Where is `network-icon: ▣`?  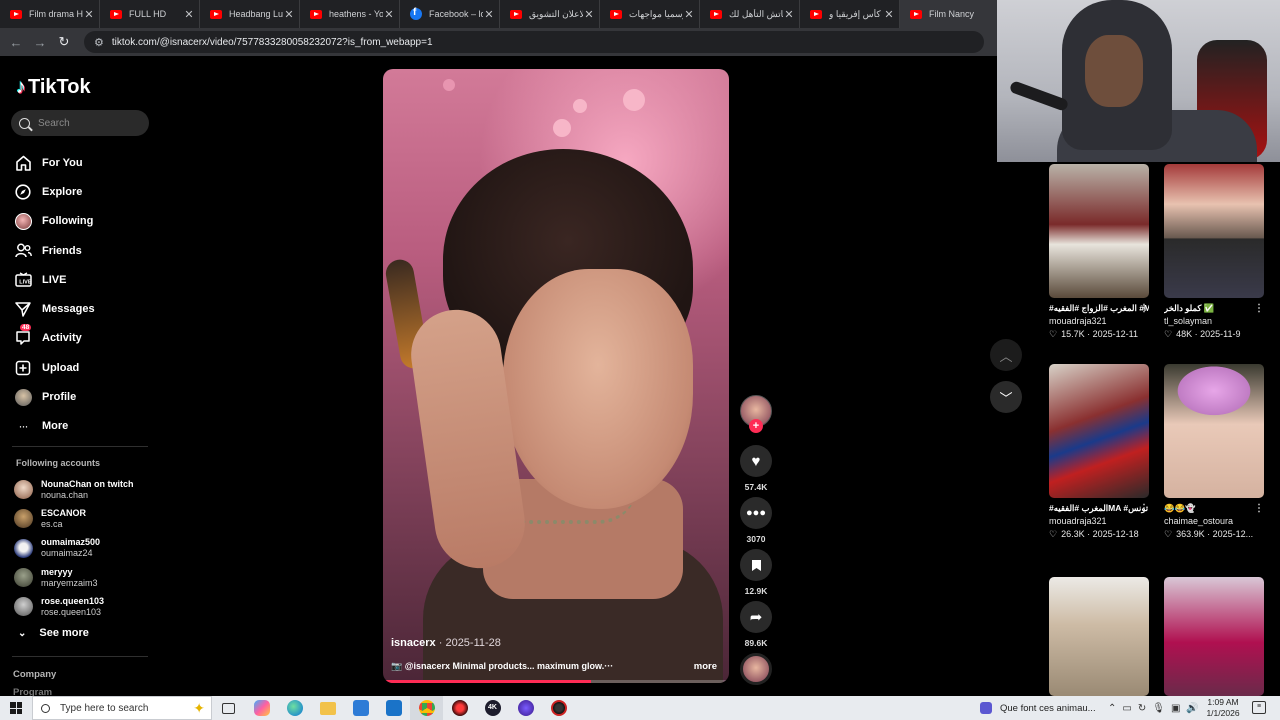 network-icon: ▣ is located at coordinates (1175, 708).